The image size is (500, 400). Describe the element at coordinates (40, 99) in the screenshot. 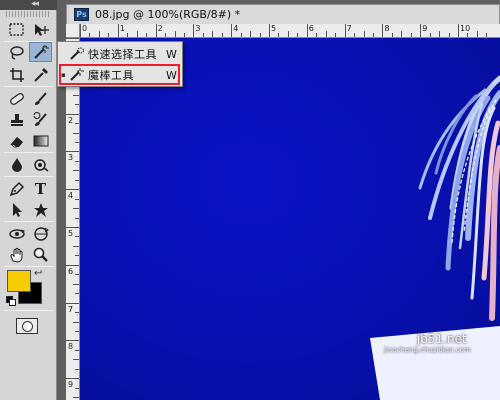

I see `brush-tool-button` at that location.